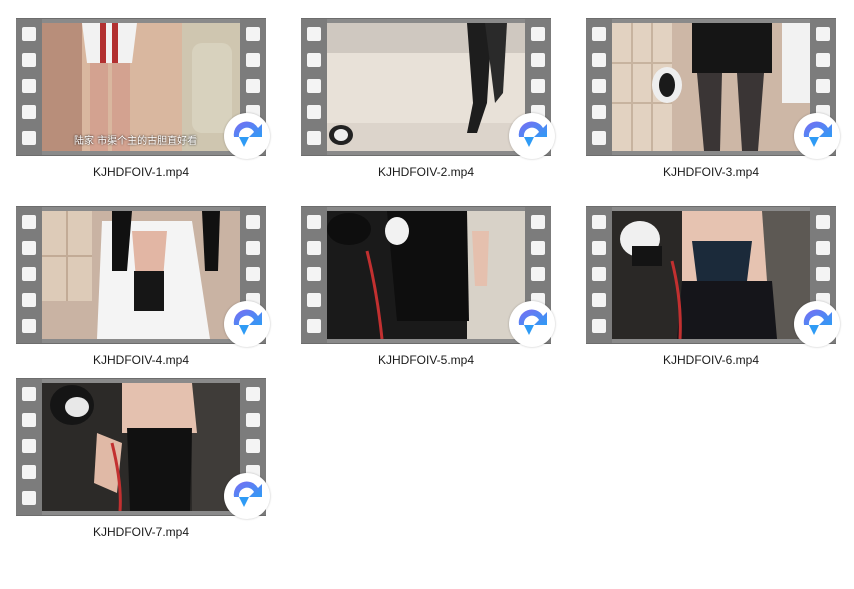 The image size is (854, 589). I want to click on video-file-item: KJHDFOIV-5.mp4, so click(420, 291).